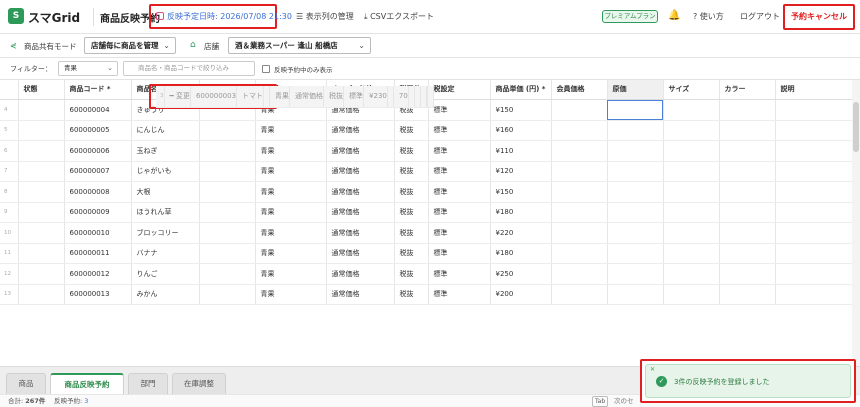 This screenshot has width=860, height=407. Describe the element at coordinates (521, 151) in the screenshot. I see `unit-price-cell: ¥110` at that location.